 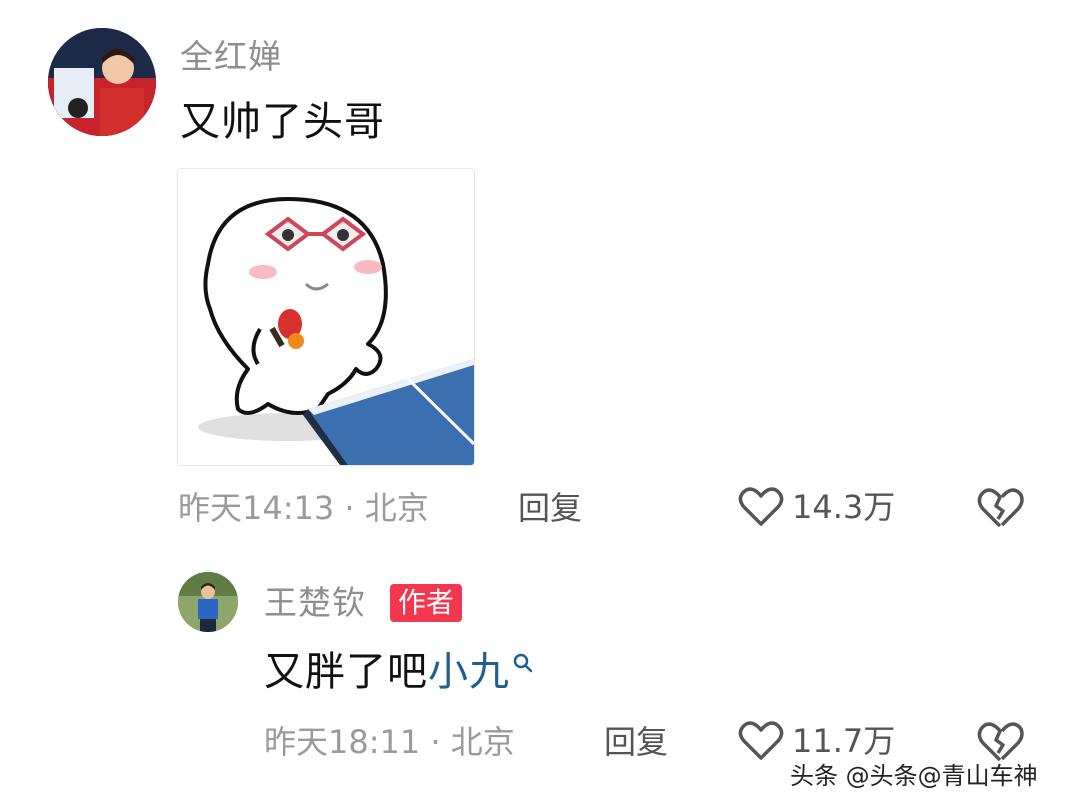 I want to click on broken-heart-icon, so click(x=1000, y=508).